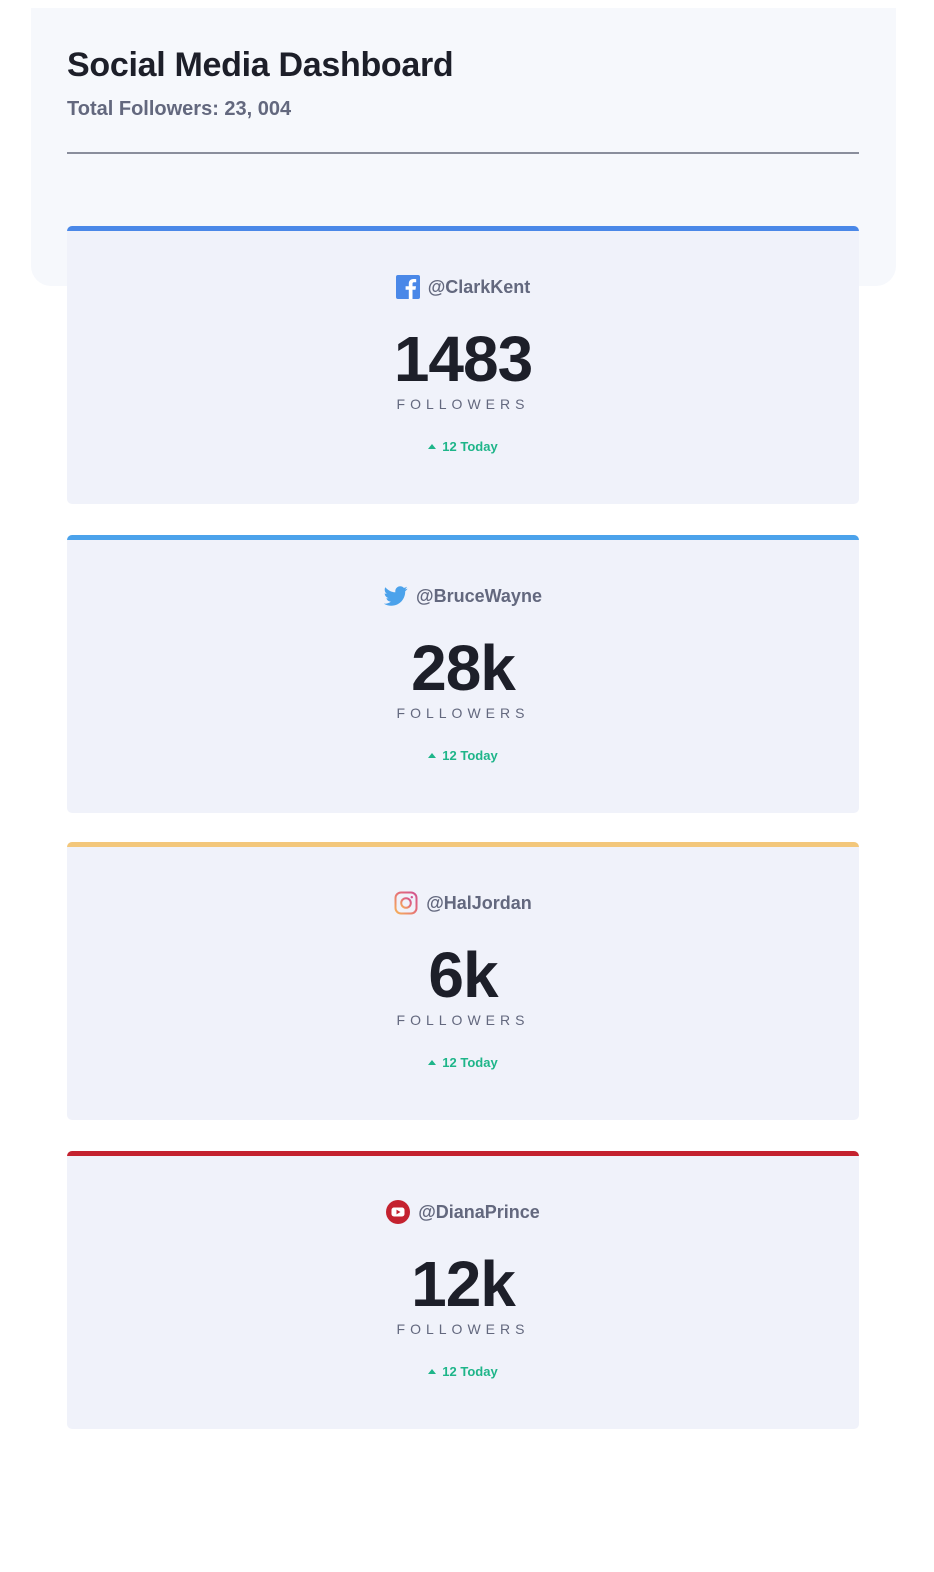 The height and width of the screenshot is (1572, 934). I want to click on follower-count: 28k, so click(463, 668).